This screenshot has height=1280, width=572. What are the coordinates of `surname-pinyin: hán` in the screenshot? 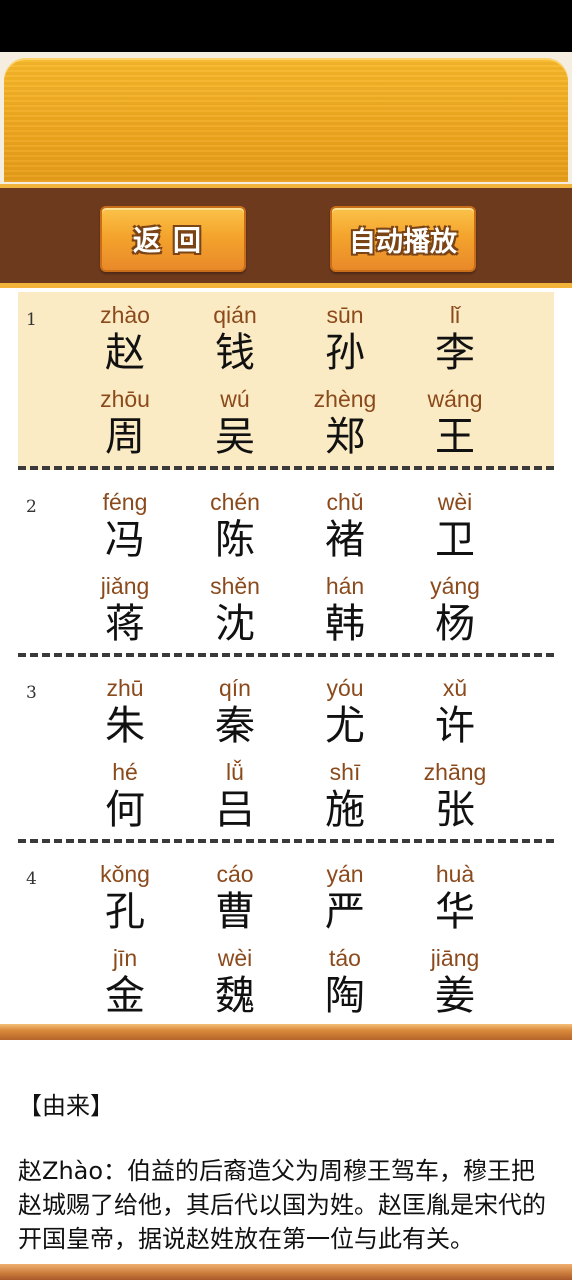 It's located at (345, 586).